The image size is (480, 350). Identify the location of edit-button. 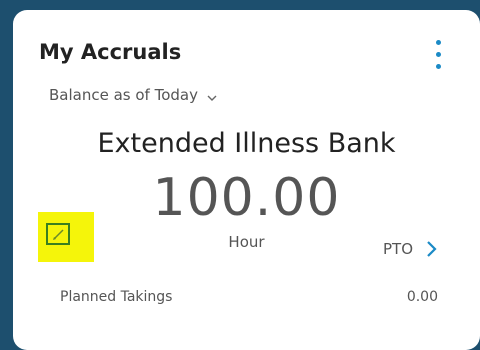
(58, 234).